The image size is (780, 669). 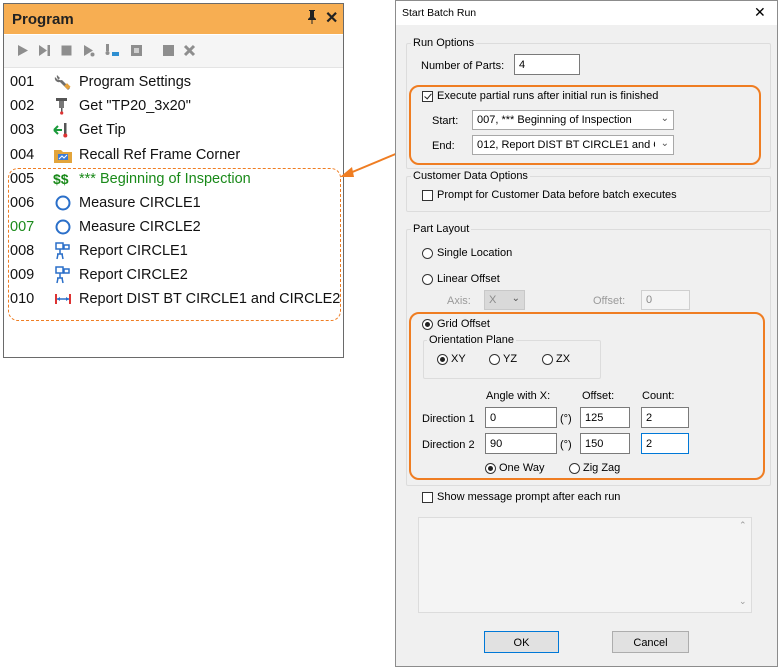 What do you see at coordinates (471, 340) in the screenshot?
I see `orientation-plane-legend: Orientation Plane` at bounding box center [471, 340].